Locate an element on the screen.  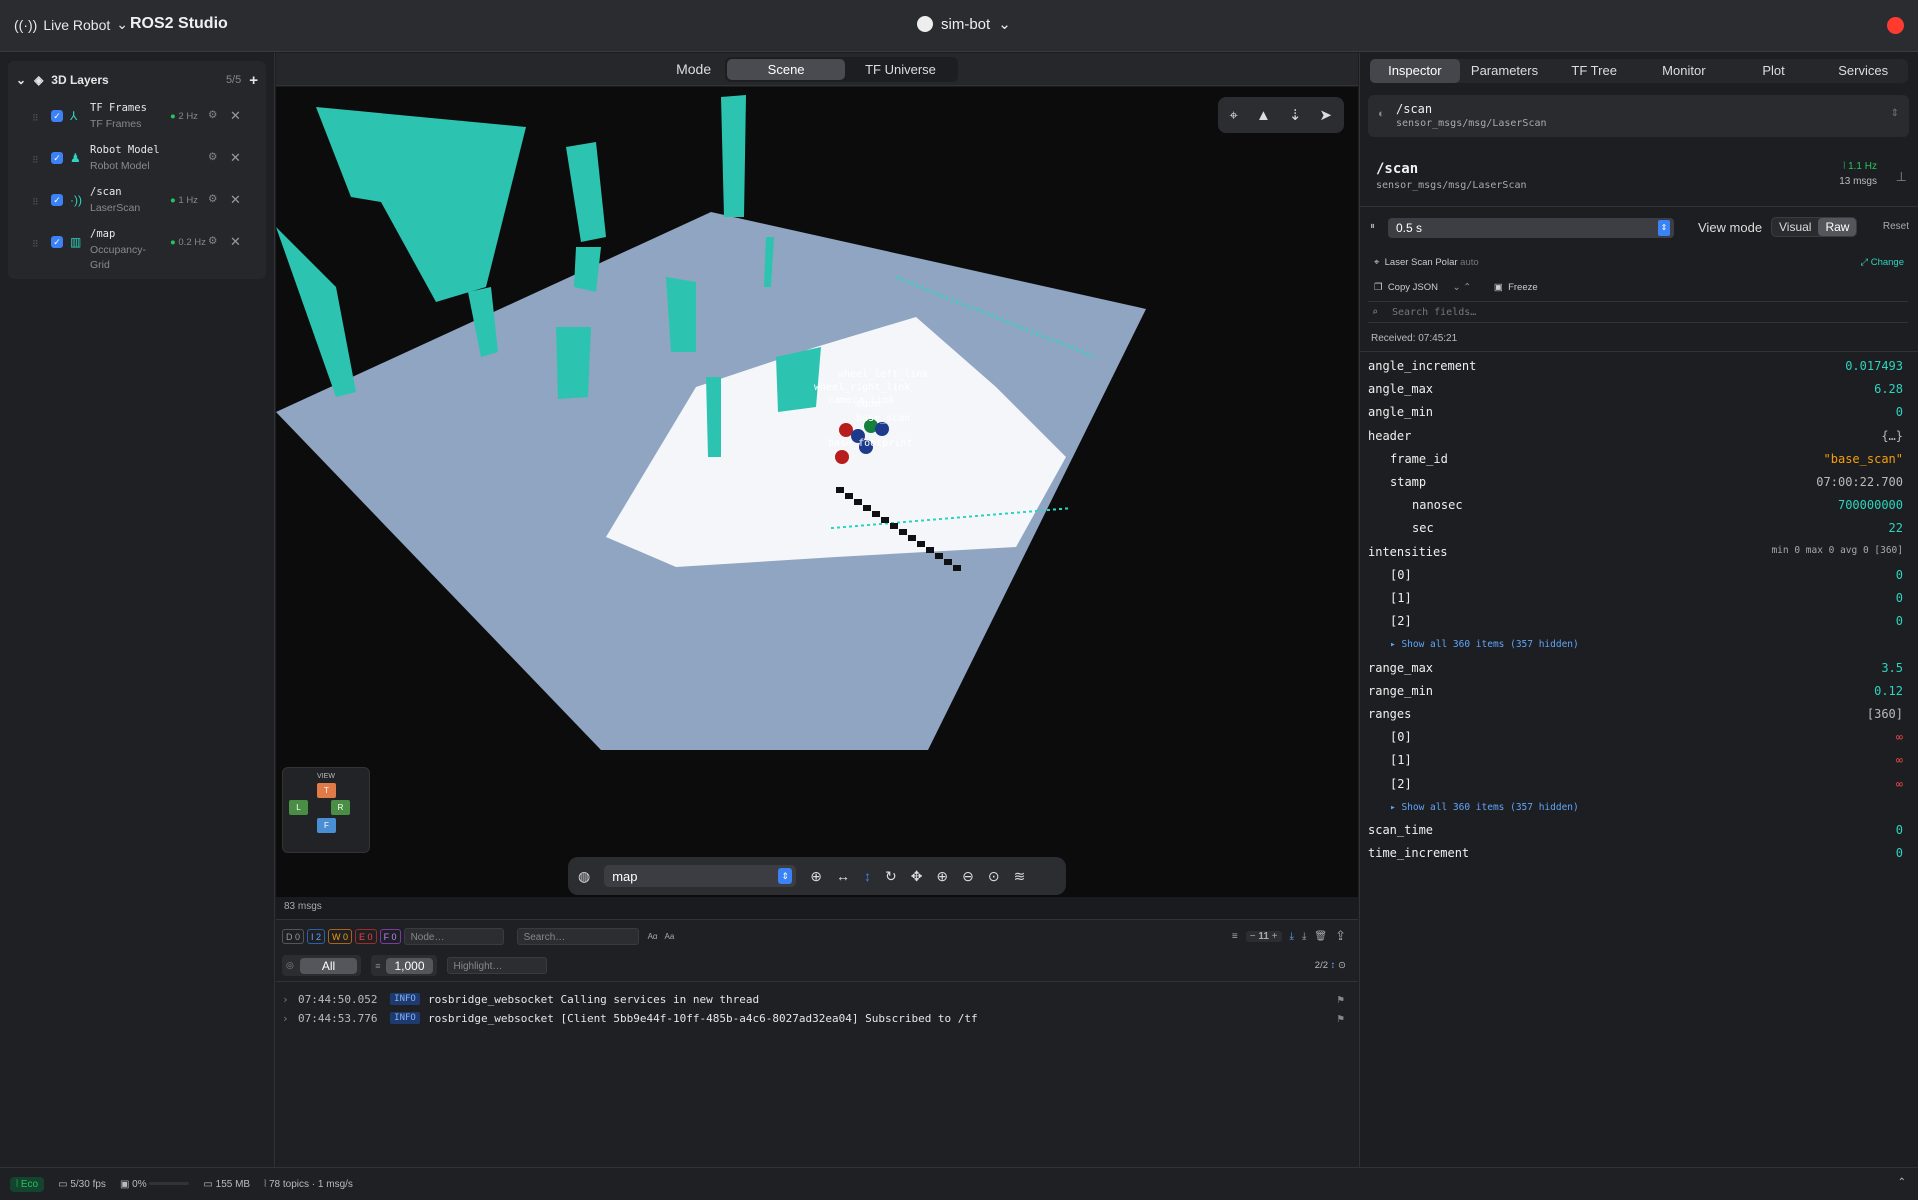
field-row: angle_max 6.28 is located at coordinates (1638, 391).